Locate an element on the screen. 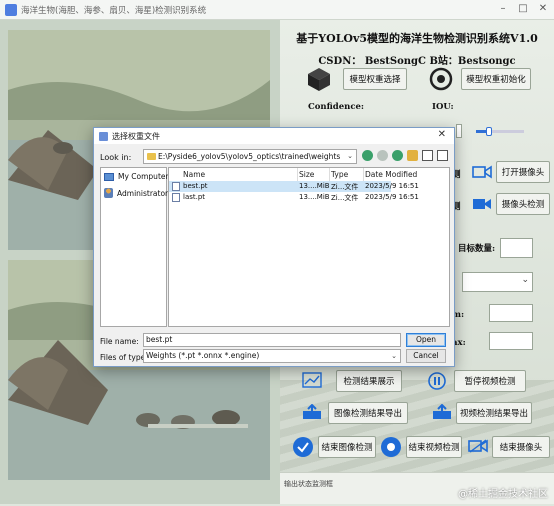  dialog-icon is located at coordinates (103, 136).